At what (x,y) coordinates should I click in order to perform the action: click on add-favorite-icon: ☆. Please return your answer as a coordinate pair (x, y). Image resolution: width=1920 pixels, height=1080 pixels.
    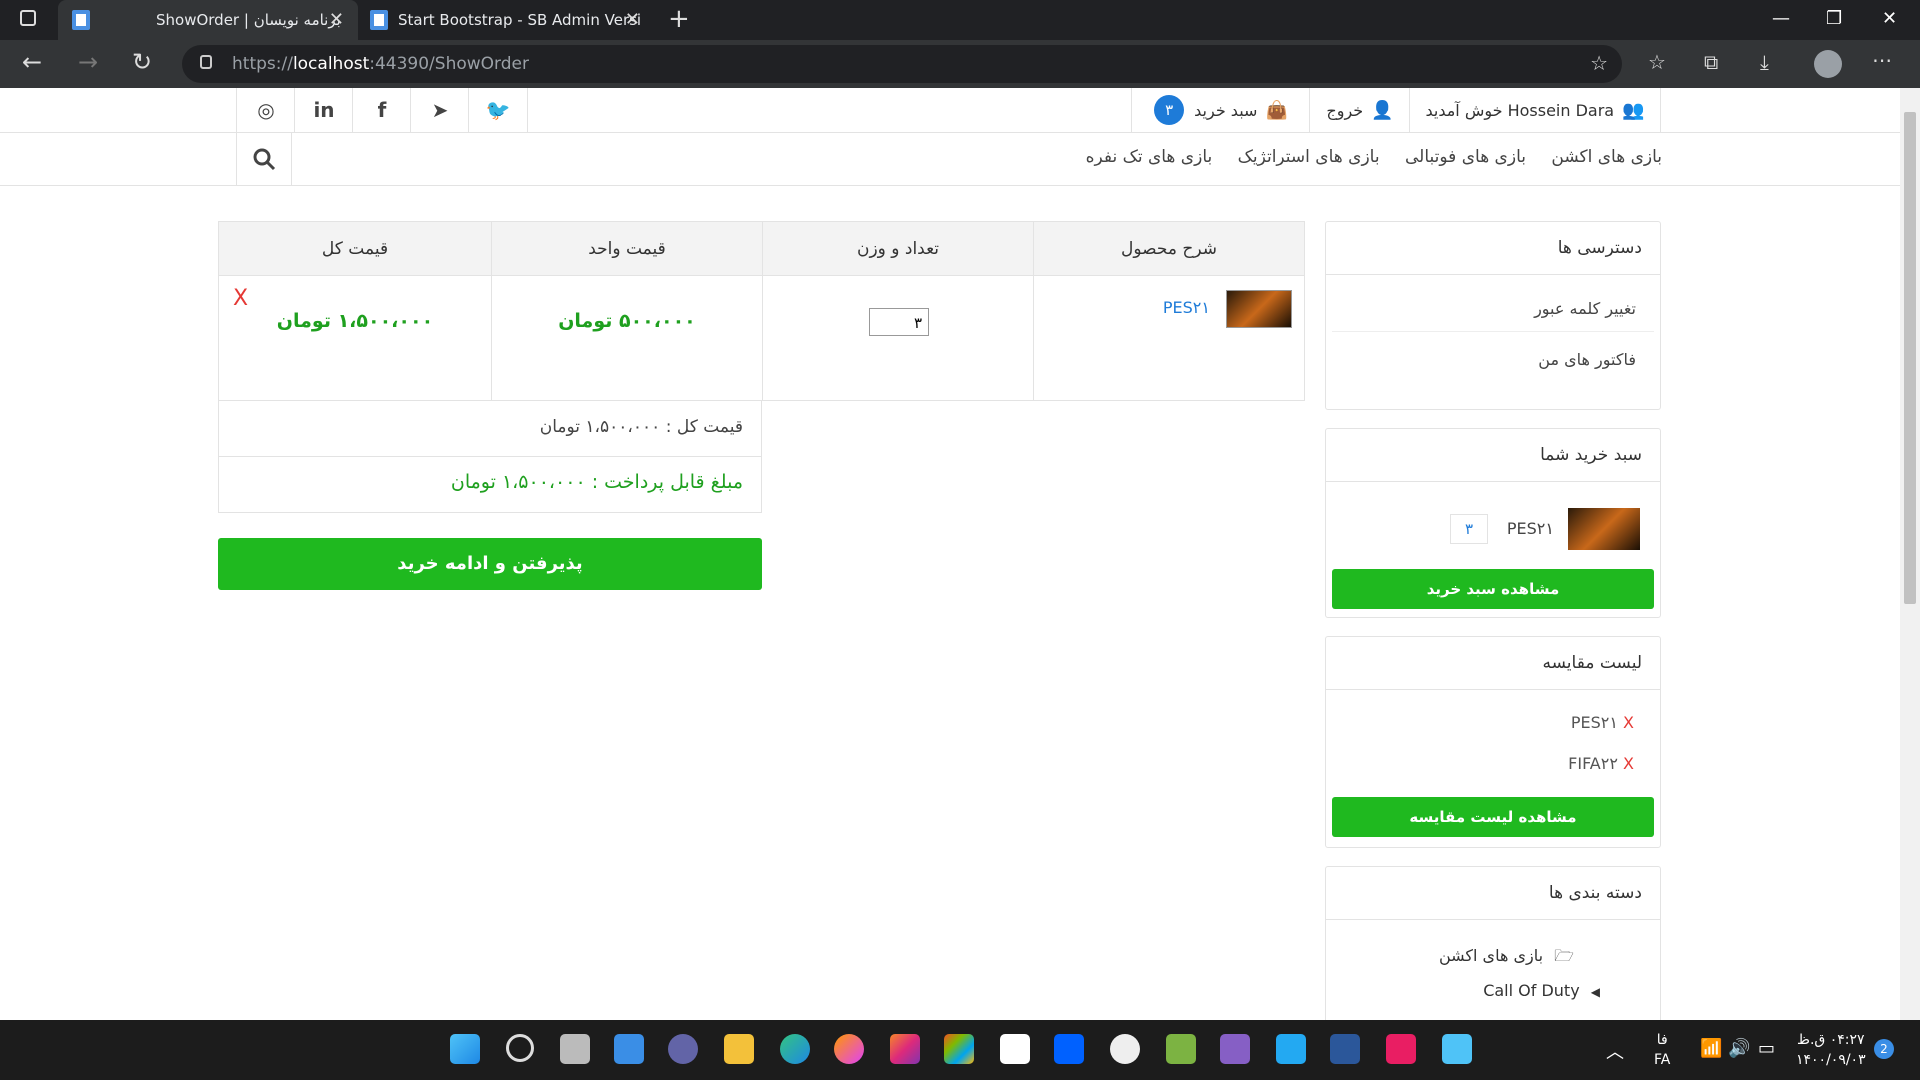
    Looking at the image, I should click on (1599, 63).